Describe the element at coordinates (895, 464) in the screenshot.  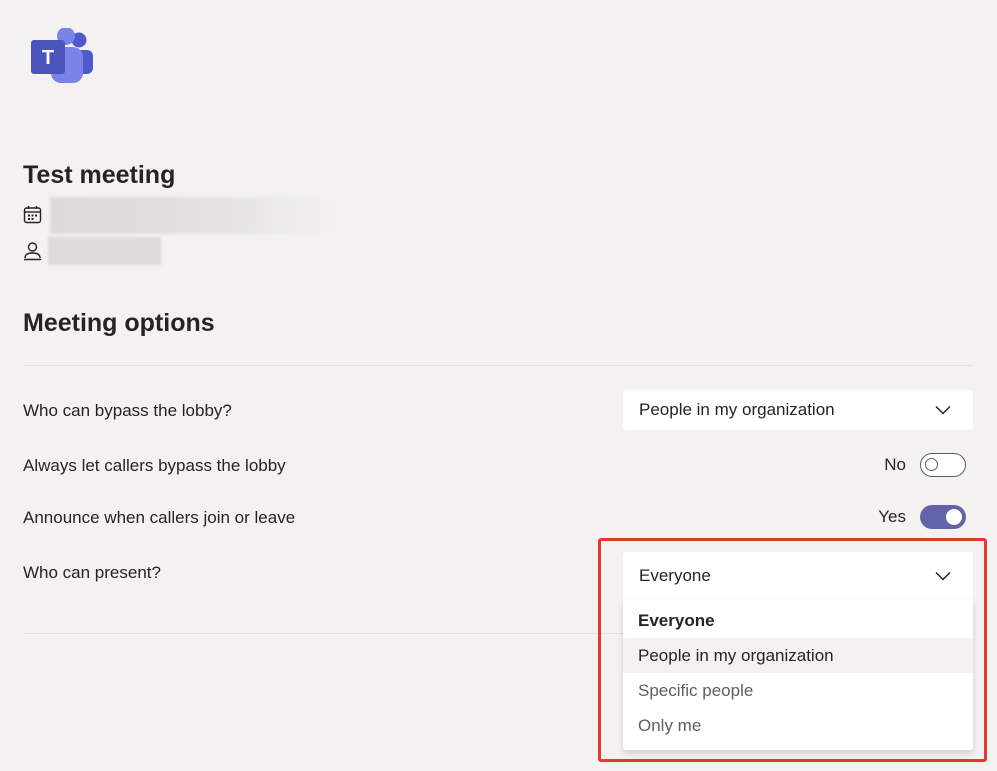
I see `callers-bypass-state: No` at that location.